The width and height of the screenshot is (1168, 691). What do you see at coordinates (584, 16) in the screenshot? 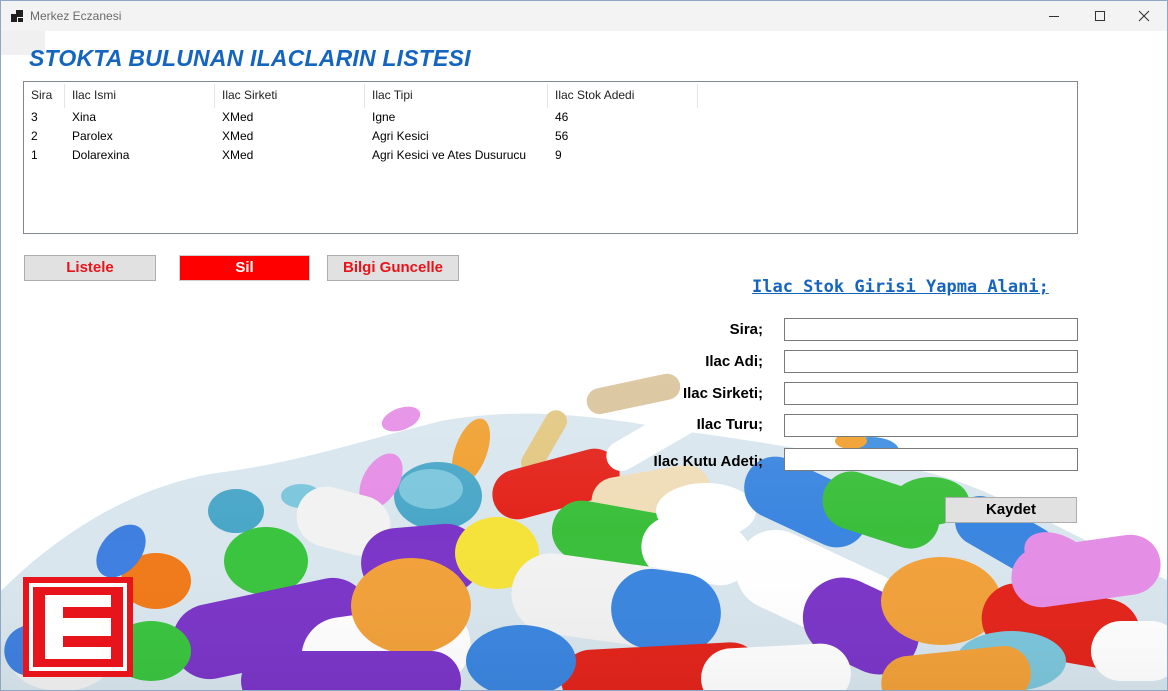
I see `title-bar: Merkez Eczanesi` at bounding box center [584, 16].